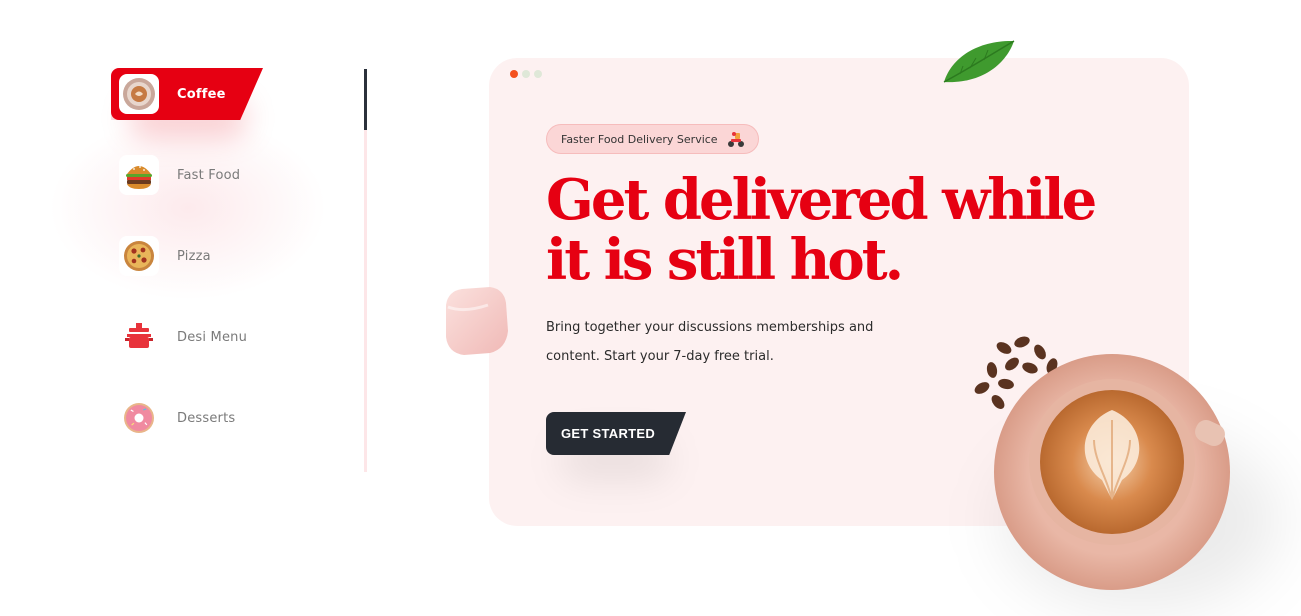  Describe the element at coordinates (514, 74) in the screenshot. I see `window-dot-red` at that location.